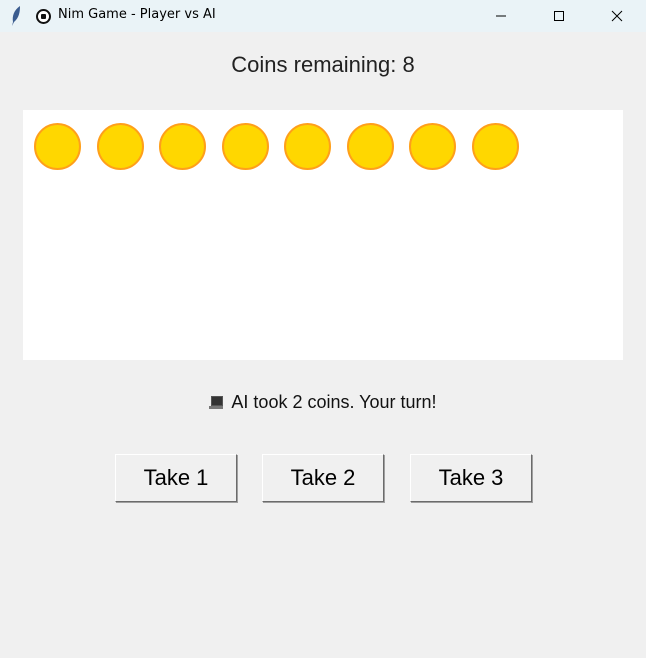 The height and width of the screenshot is (658, 646). I want to click on minimize-button, so click(501, 16).